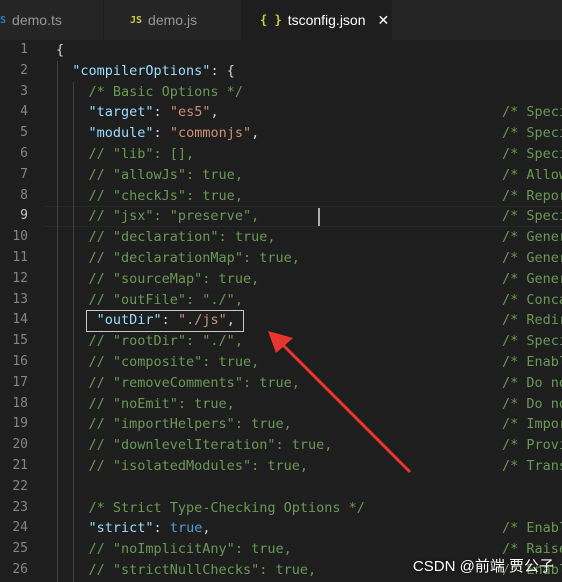 Image resolution: width=562 pixels, height=582 pixels. I want to click on json-file-icon: { }, so click(271, 20).